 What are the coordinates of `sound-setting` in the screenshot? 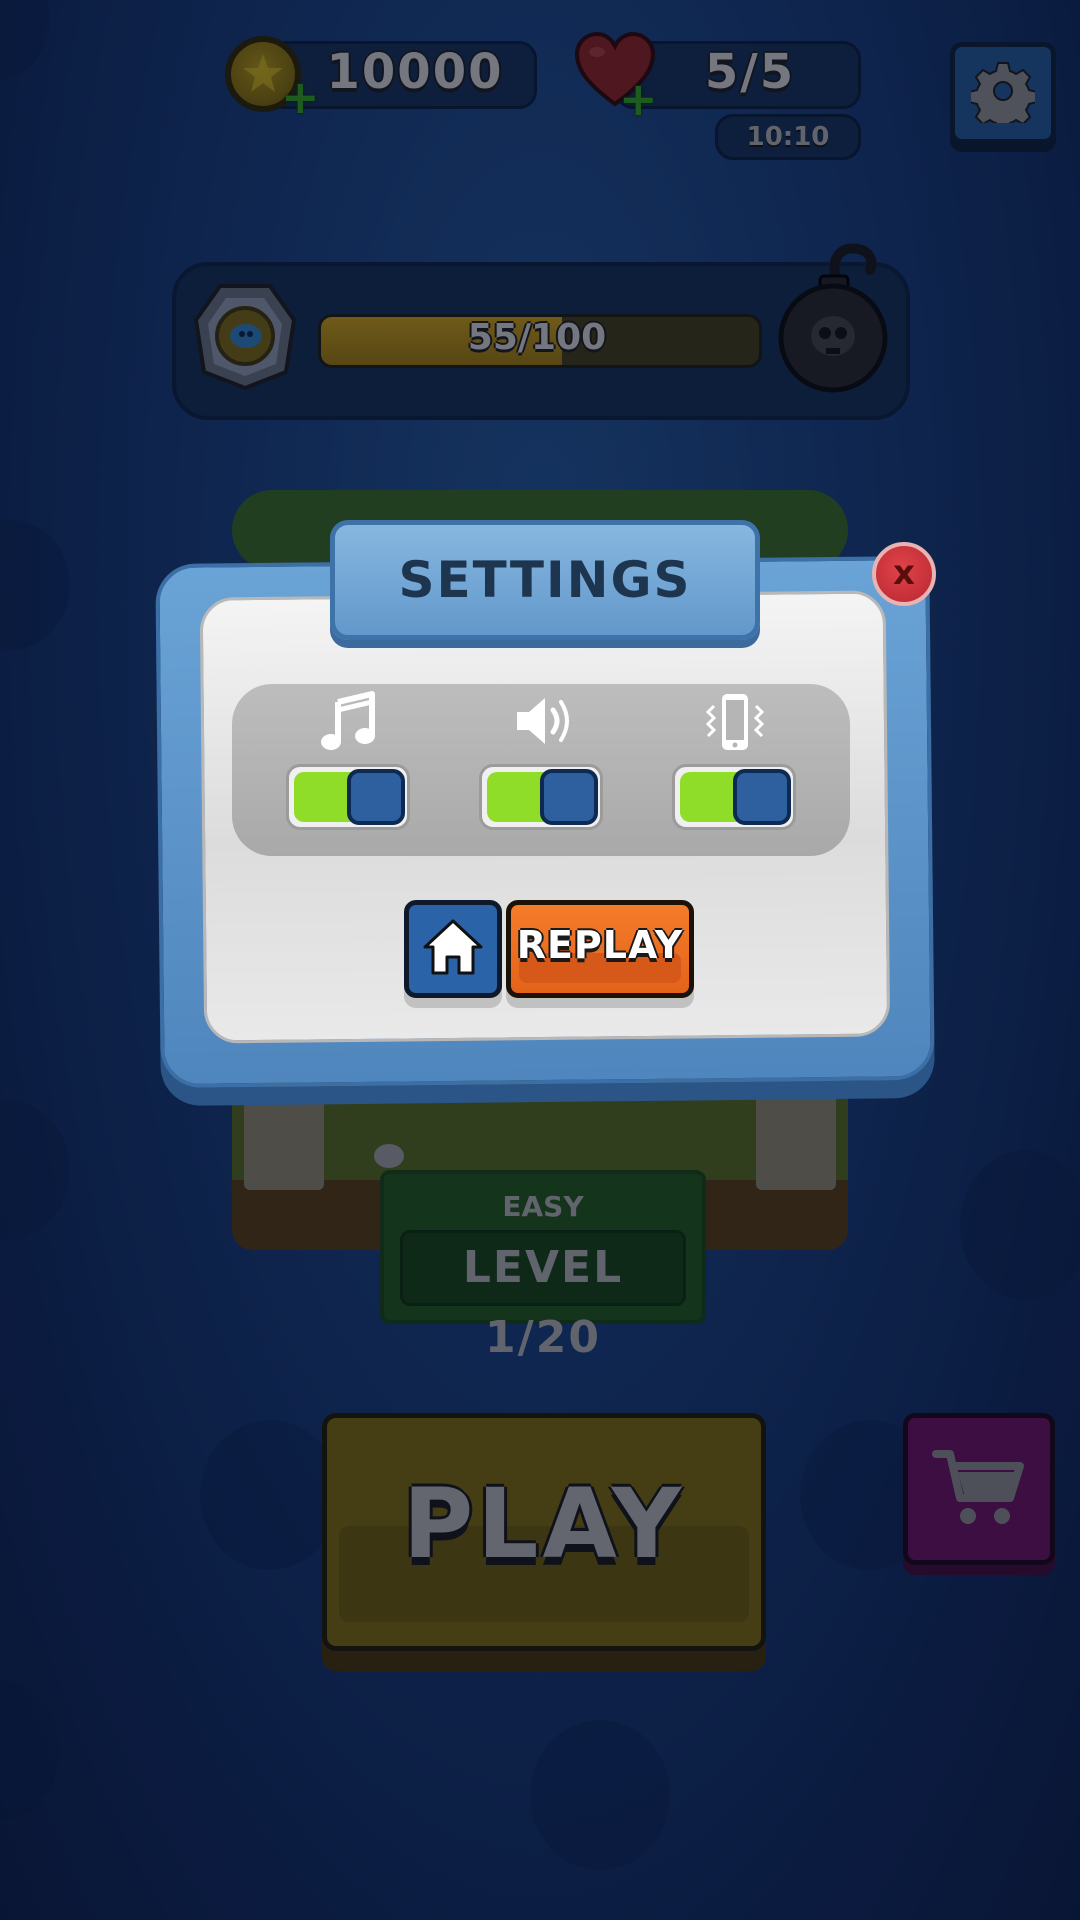 It's located at (543, 770).